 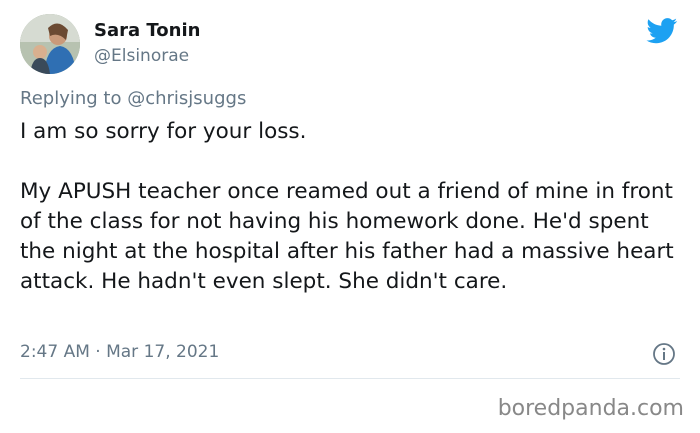 I want to click on replying-prefix: Replying to, so click(x=71, y=98).